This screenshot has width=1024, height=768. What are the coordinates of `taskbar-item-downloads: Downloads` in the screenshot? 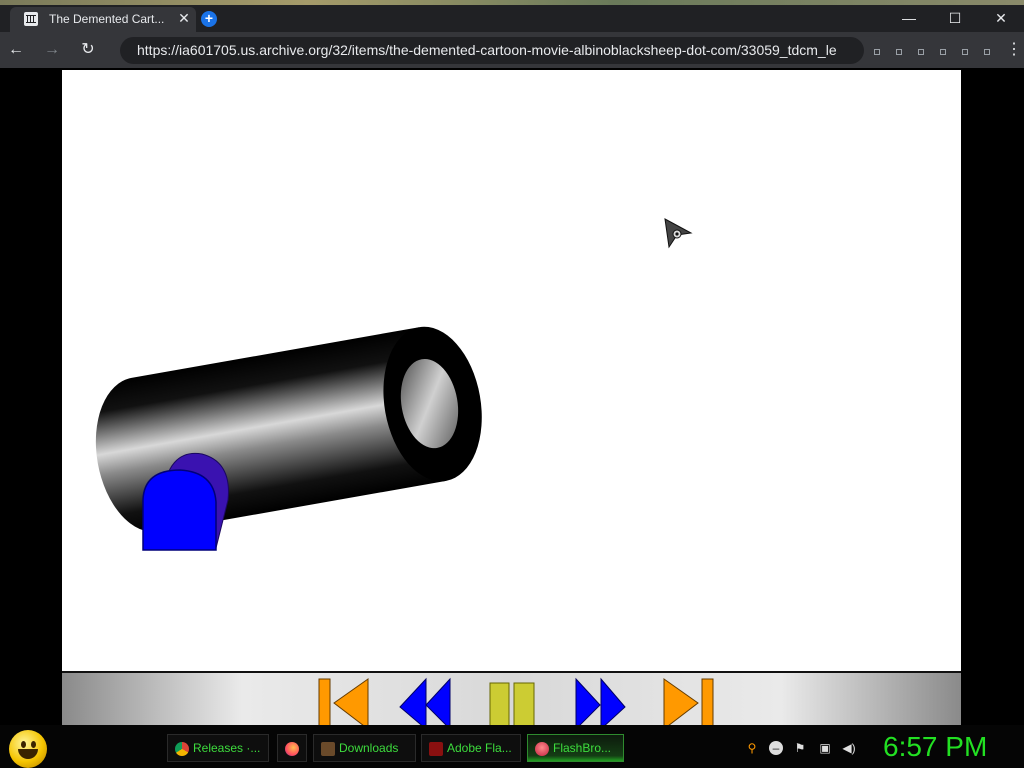 It's located at (364, 748).